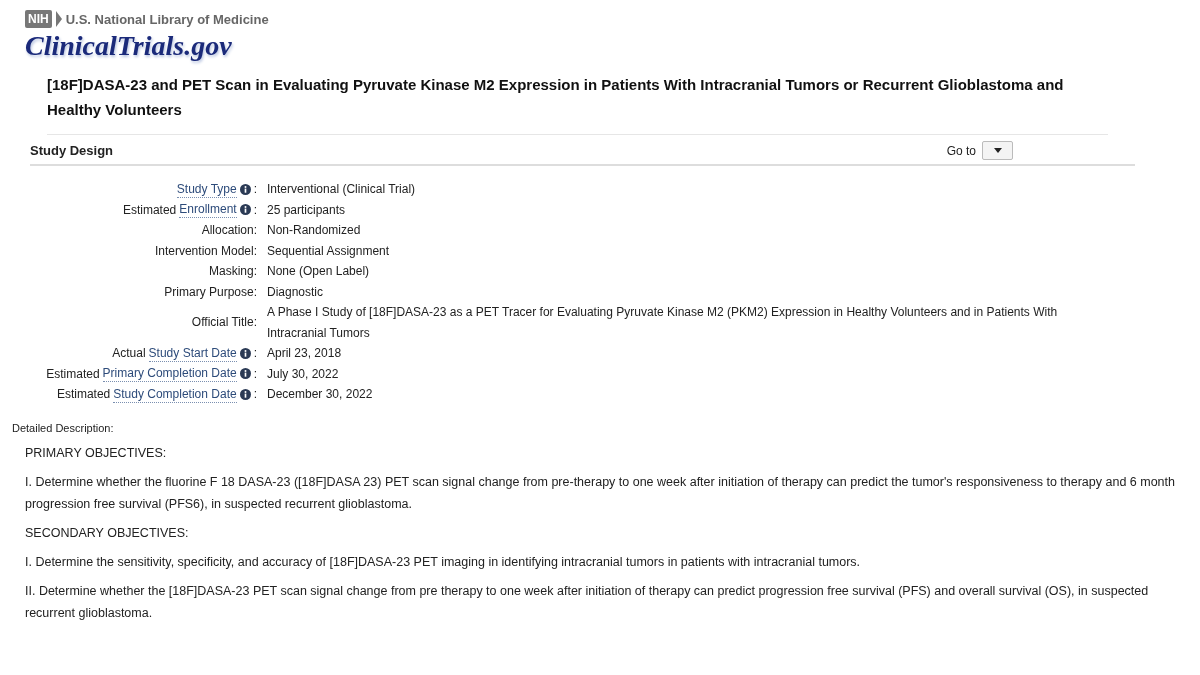 This screenshot has width=1200, height=675. What do you see at coordinates (443, 562) in the screenshot?
I see `description-paragraph: I. Determine the sensitivity, specificity, and accuracy of [18F]DASA-23 PET imaging in identifying intracranial tumors in patients with intracranial tumors.` at bounding box center [443, 562].